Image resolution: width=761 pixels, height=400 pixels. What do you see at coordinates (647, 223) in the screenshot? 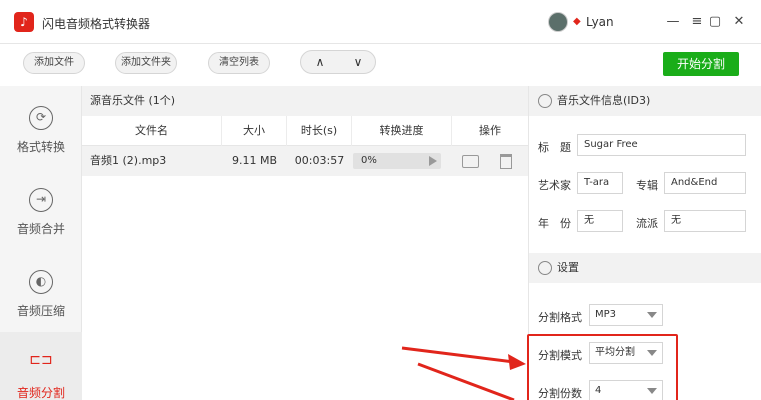
I see `genre-label: 流派` at bounding box center [647, 223].